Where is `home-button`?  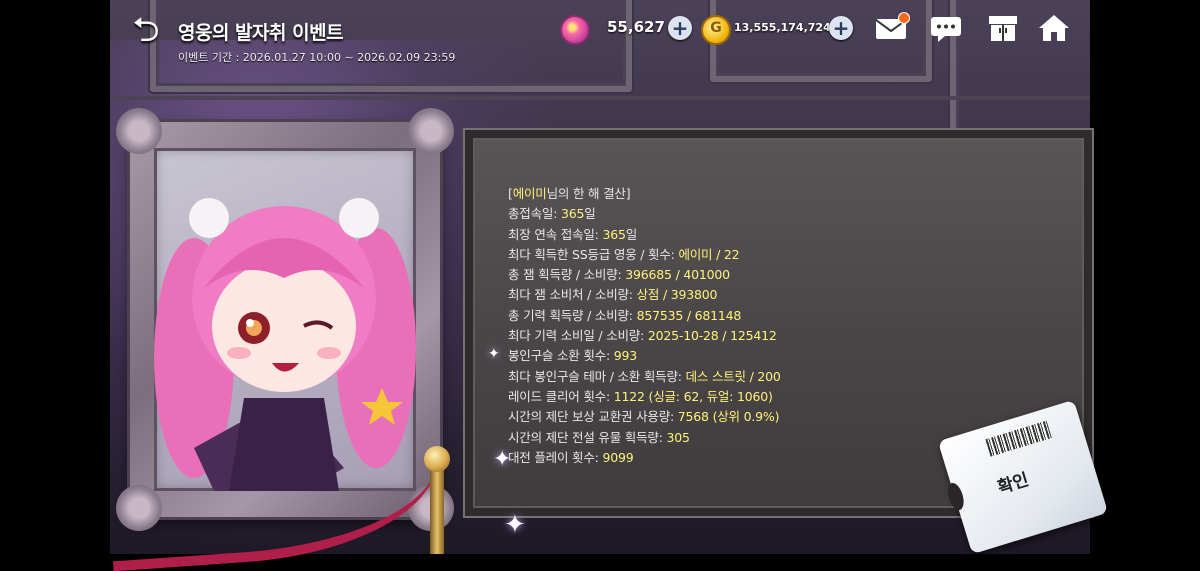 home-button is located at coordinates (1054, 28).